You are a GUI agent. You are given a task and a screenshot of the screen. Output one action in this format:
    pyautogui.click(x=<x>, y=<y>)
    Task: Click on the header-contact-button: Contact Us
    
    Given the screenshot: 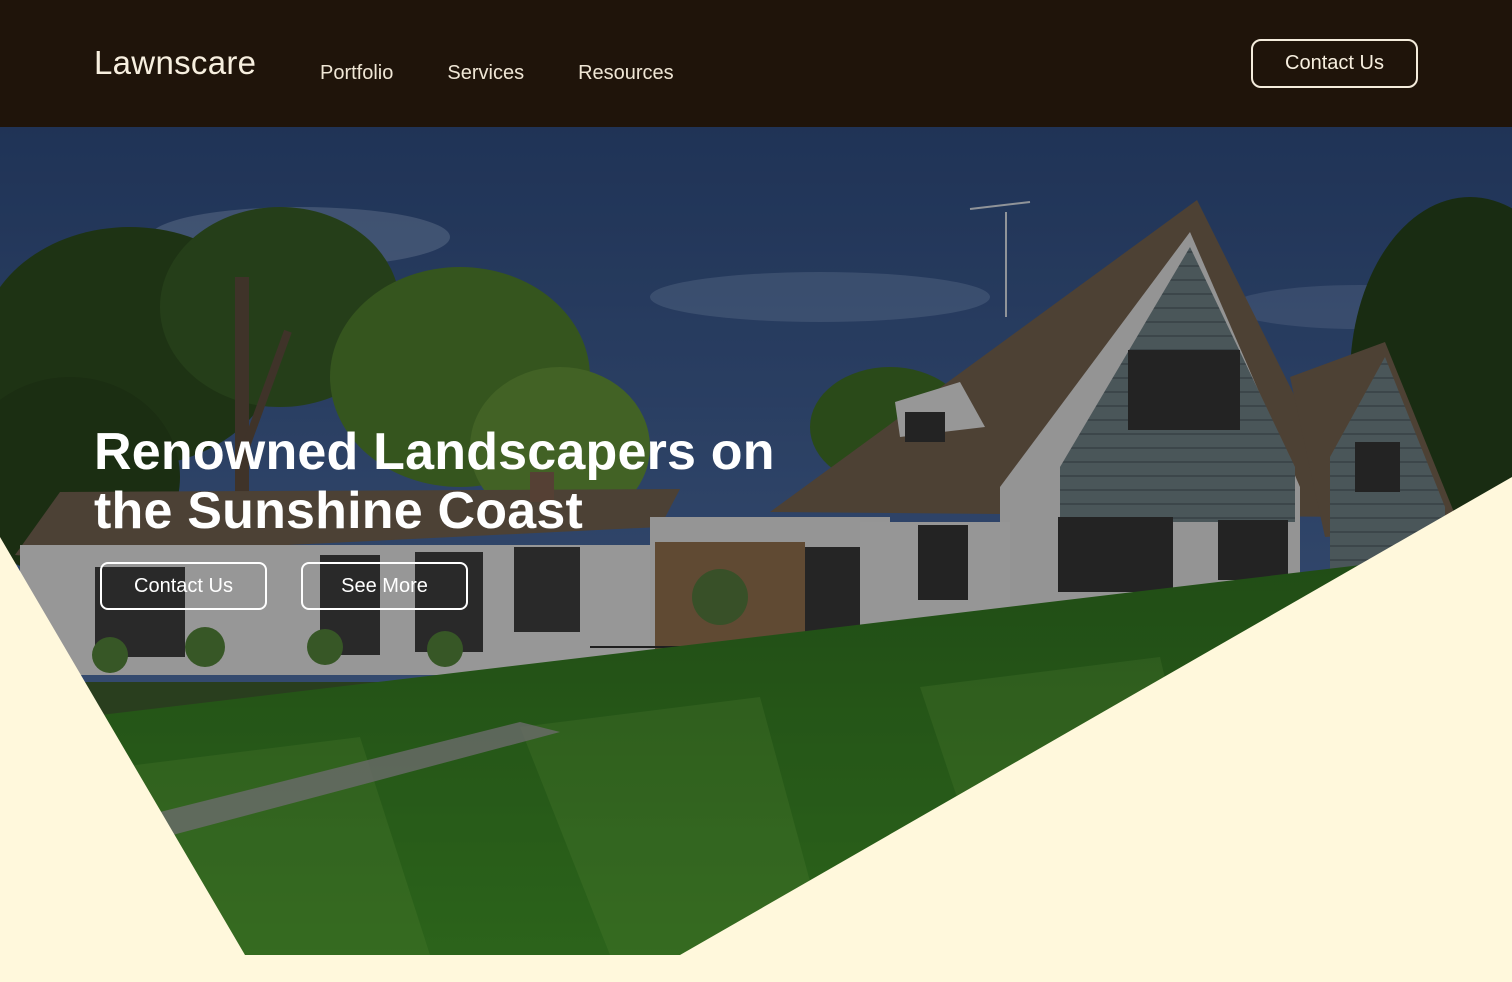 What is the action you would take?
    pyautogui.click(x=1334, y=63)
    